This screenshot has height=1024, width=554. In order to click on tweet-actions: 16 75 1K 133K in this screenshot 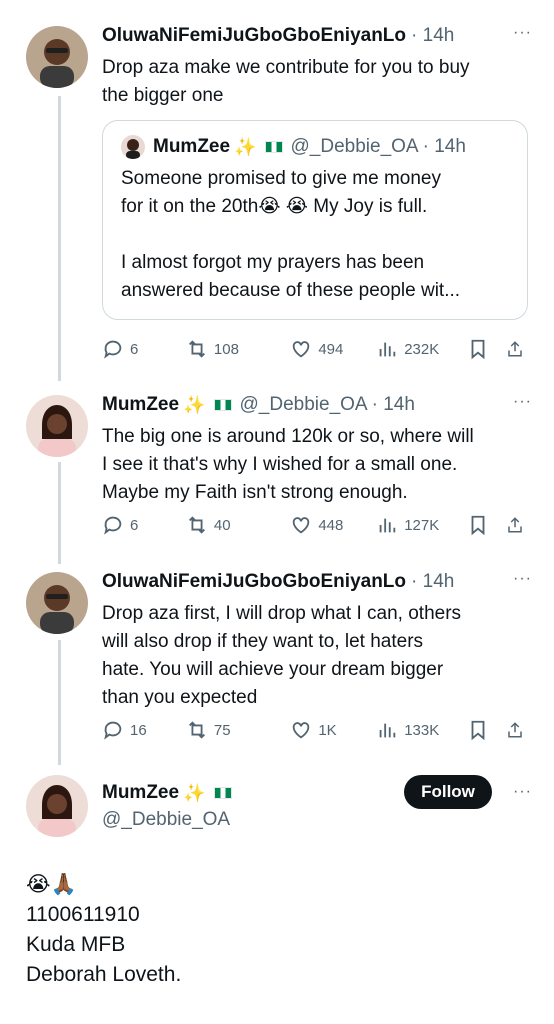, I will do `click(316, 730)`.